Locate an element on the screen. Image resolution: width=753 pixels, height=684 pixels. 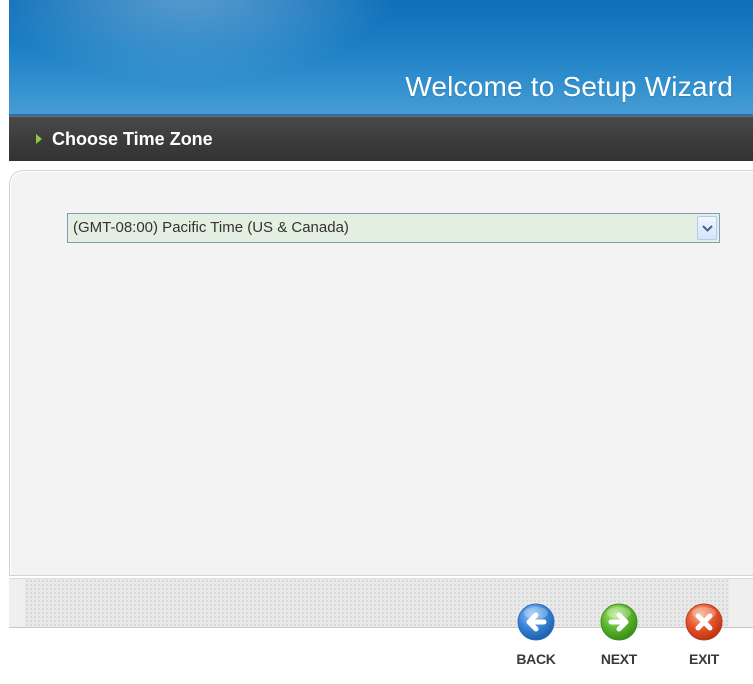
timezone-select-value: (GMT-08:00) Pacific Time (US & Canada) is located at coordinates (211, 227).